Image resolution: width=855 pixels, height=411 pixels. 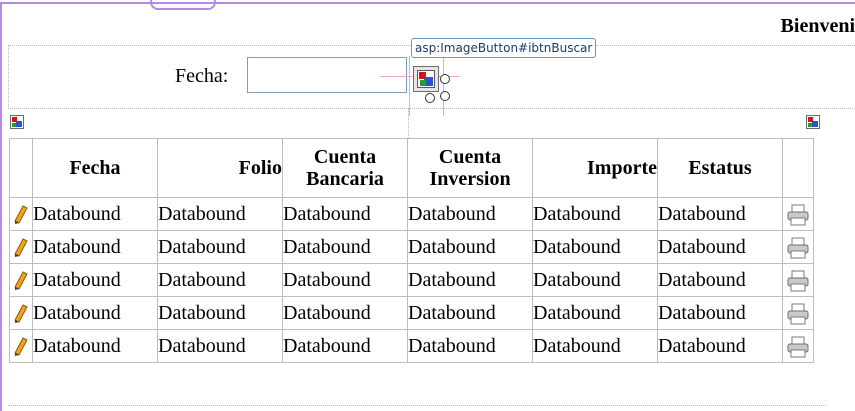 I want to click on header-estatus: Estatus, so click(x=720, y=168).